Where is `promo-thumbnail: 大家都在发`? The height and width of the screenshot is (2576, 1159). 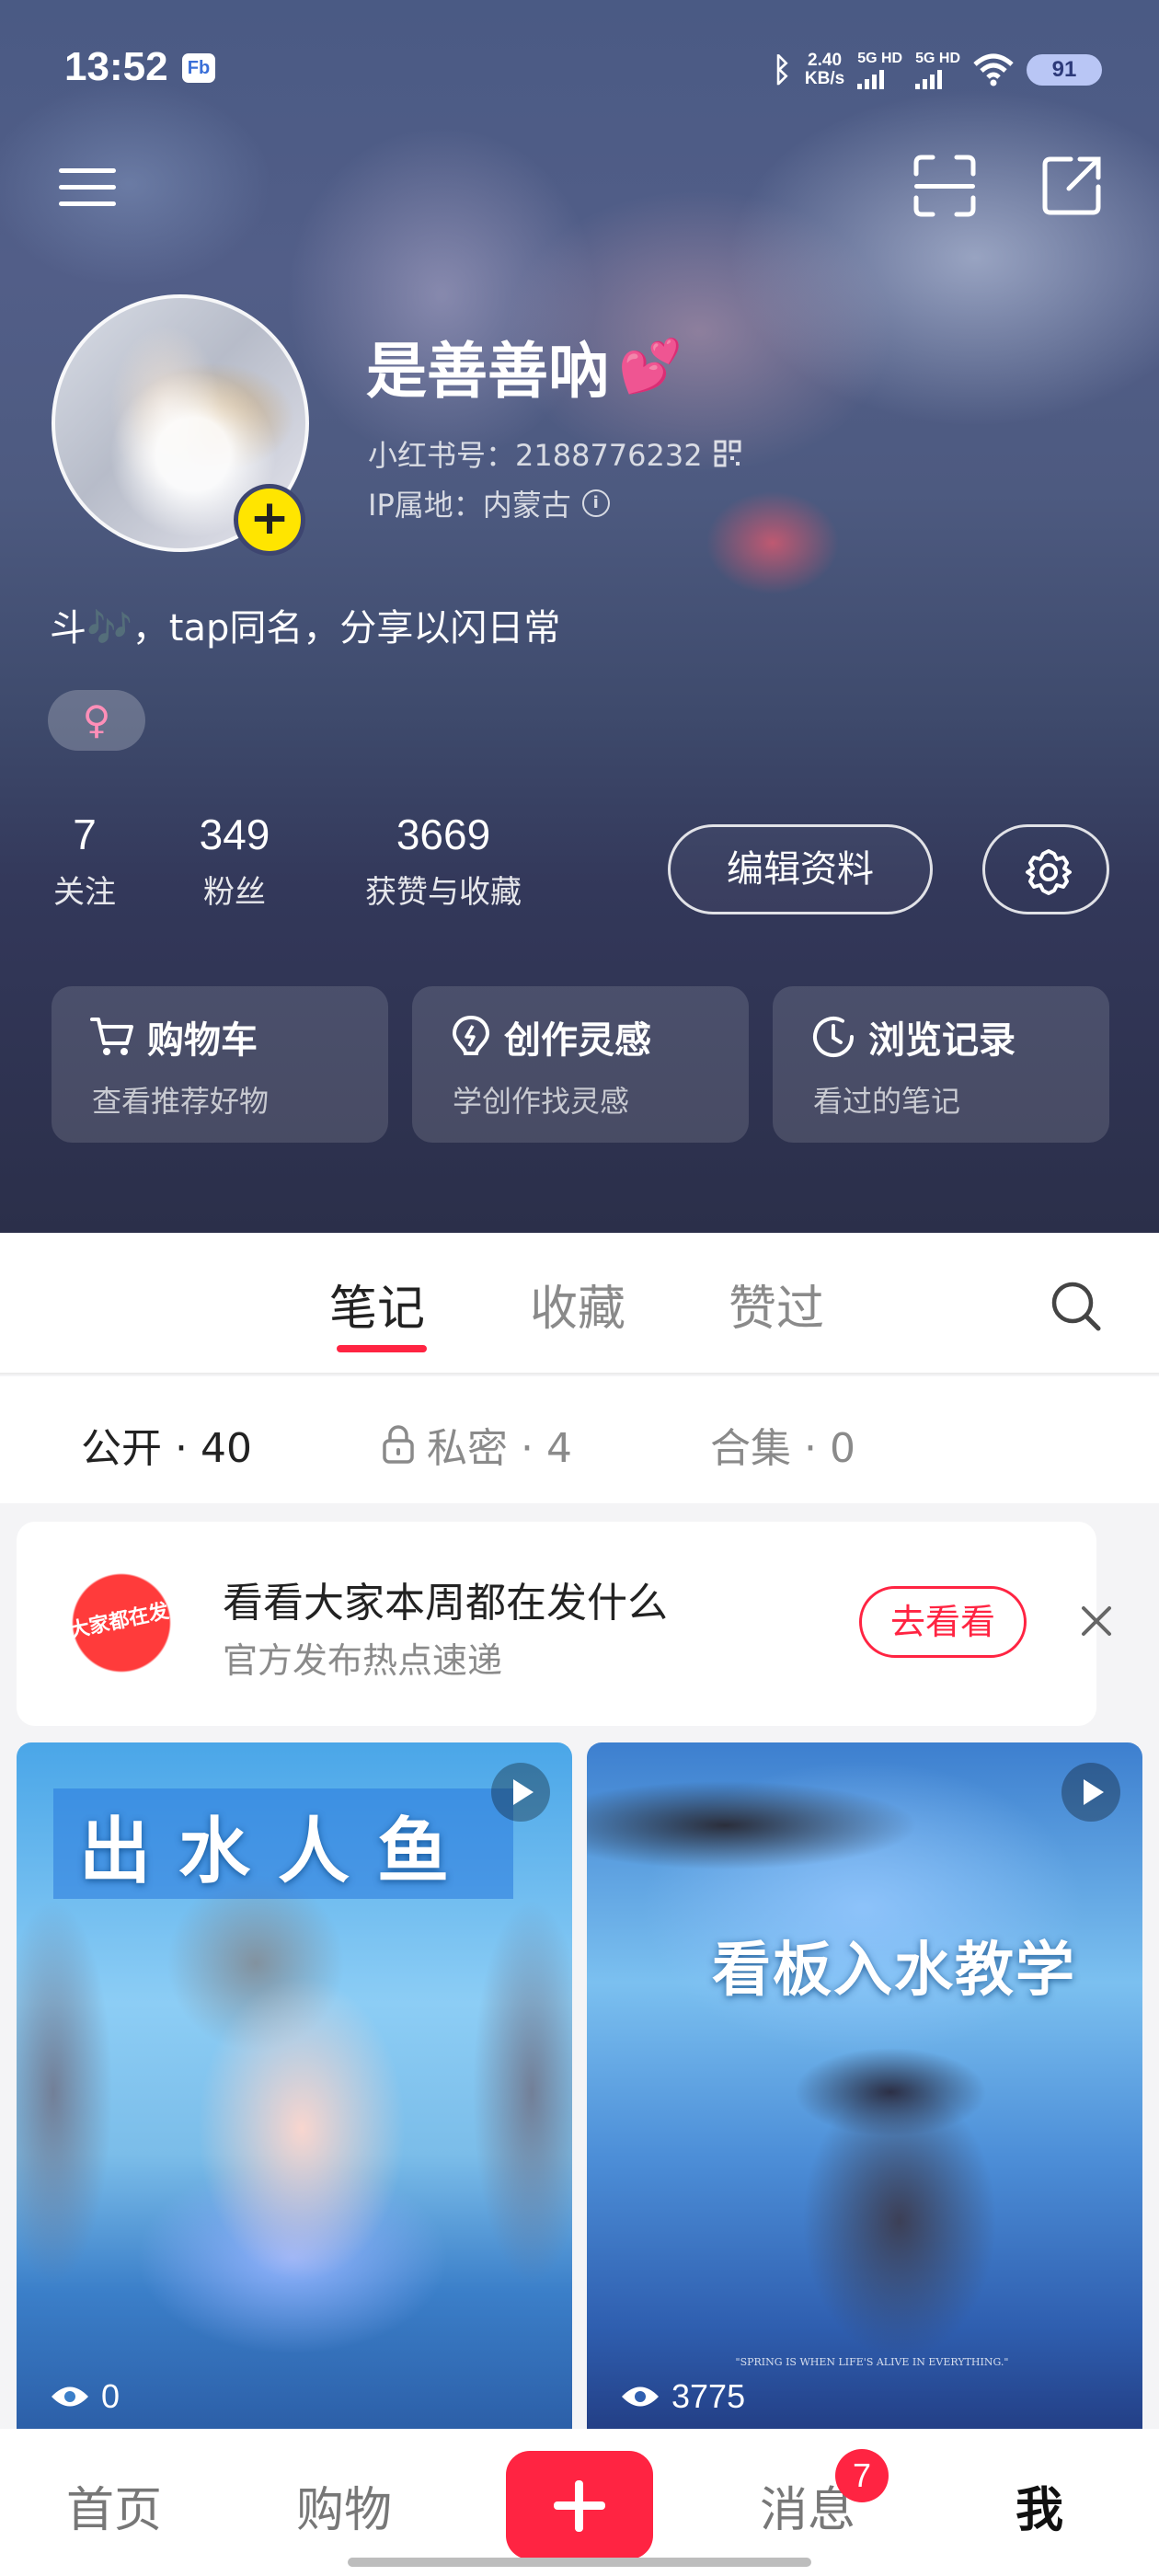 promo-thumbnail: 大家都在发 is located at coordinates (121, 1622).